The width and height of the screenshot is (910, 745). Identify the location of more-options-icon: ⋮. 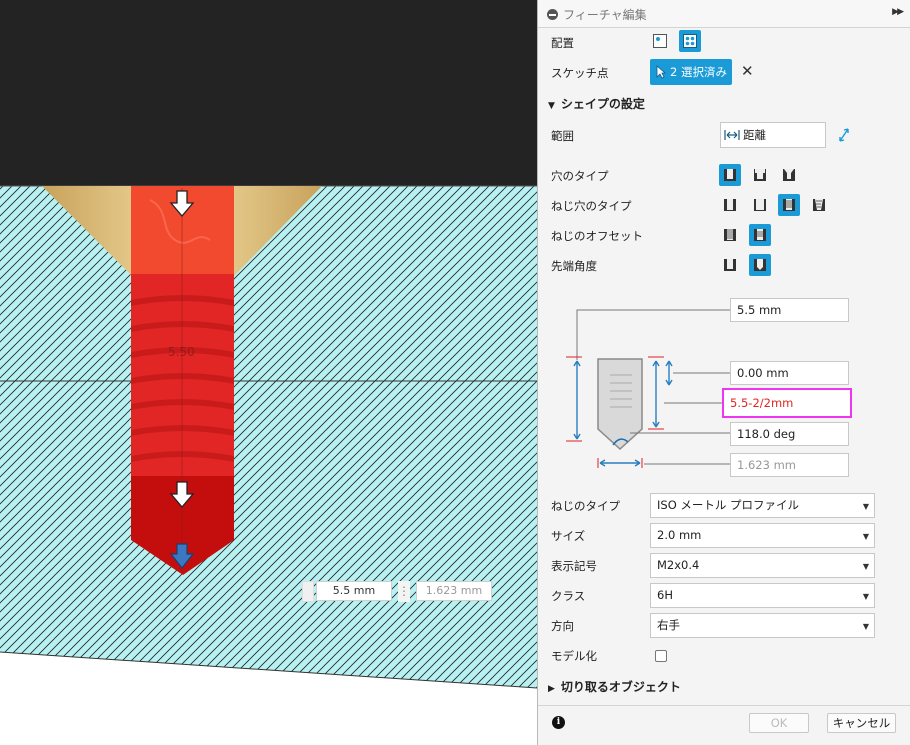
(404, 591).